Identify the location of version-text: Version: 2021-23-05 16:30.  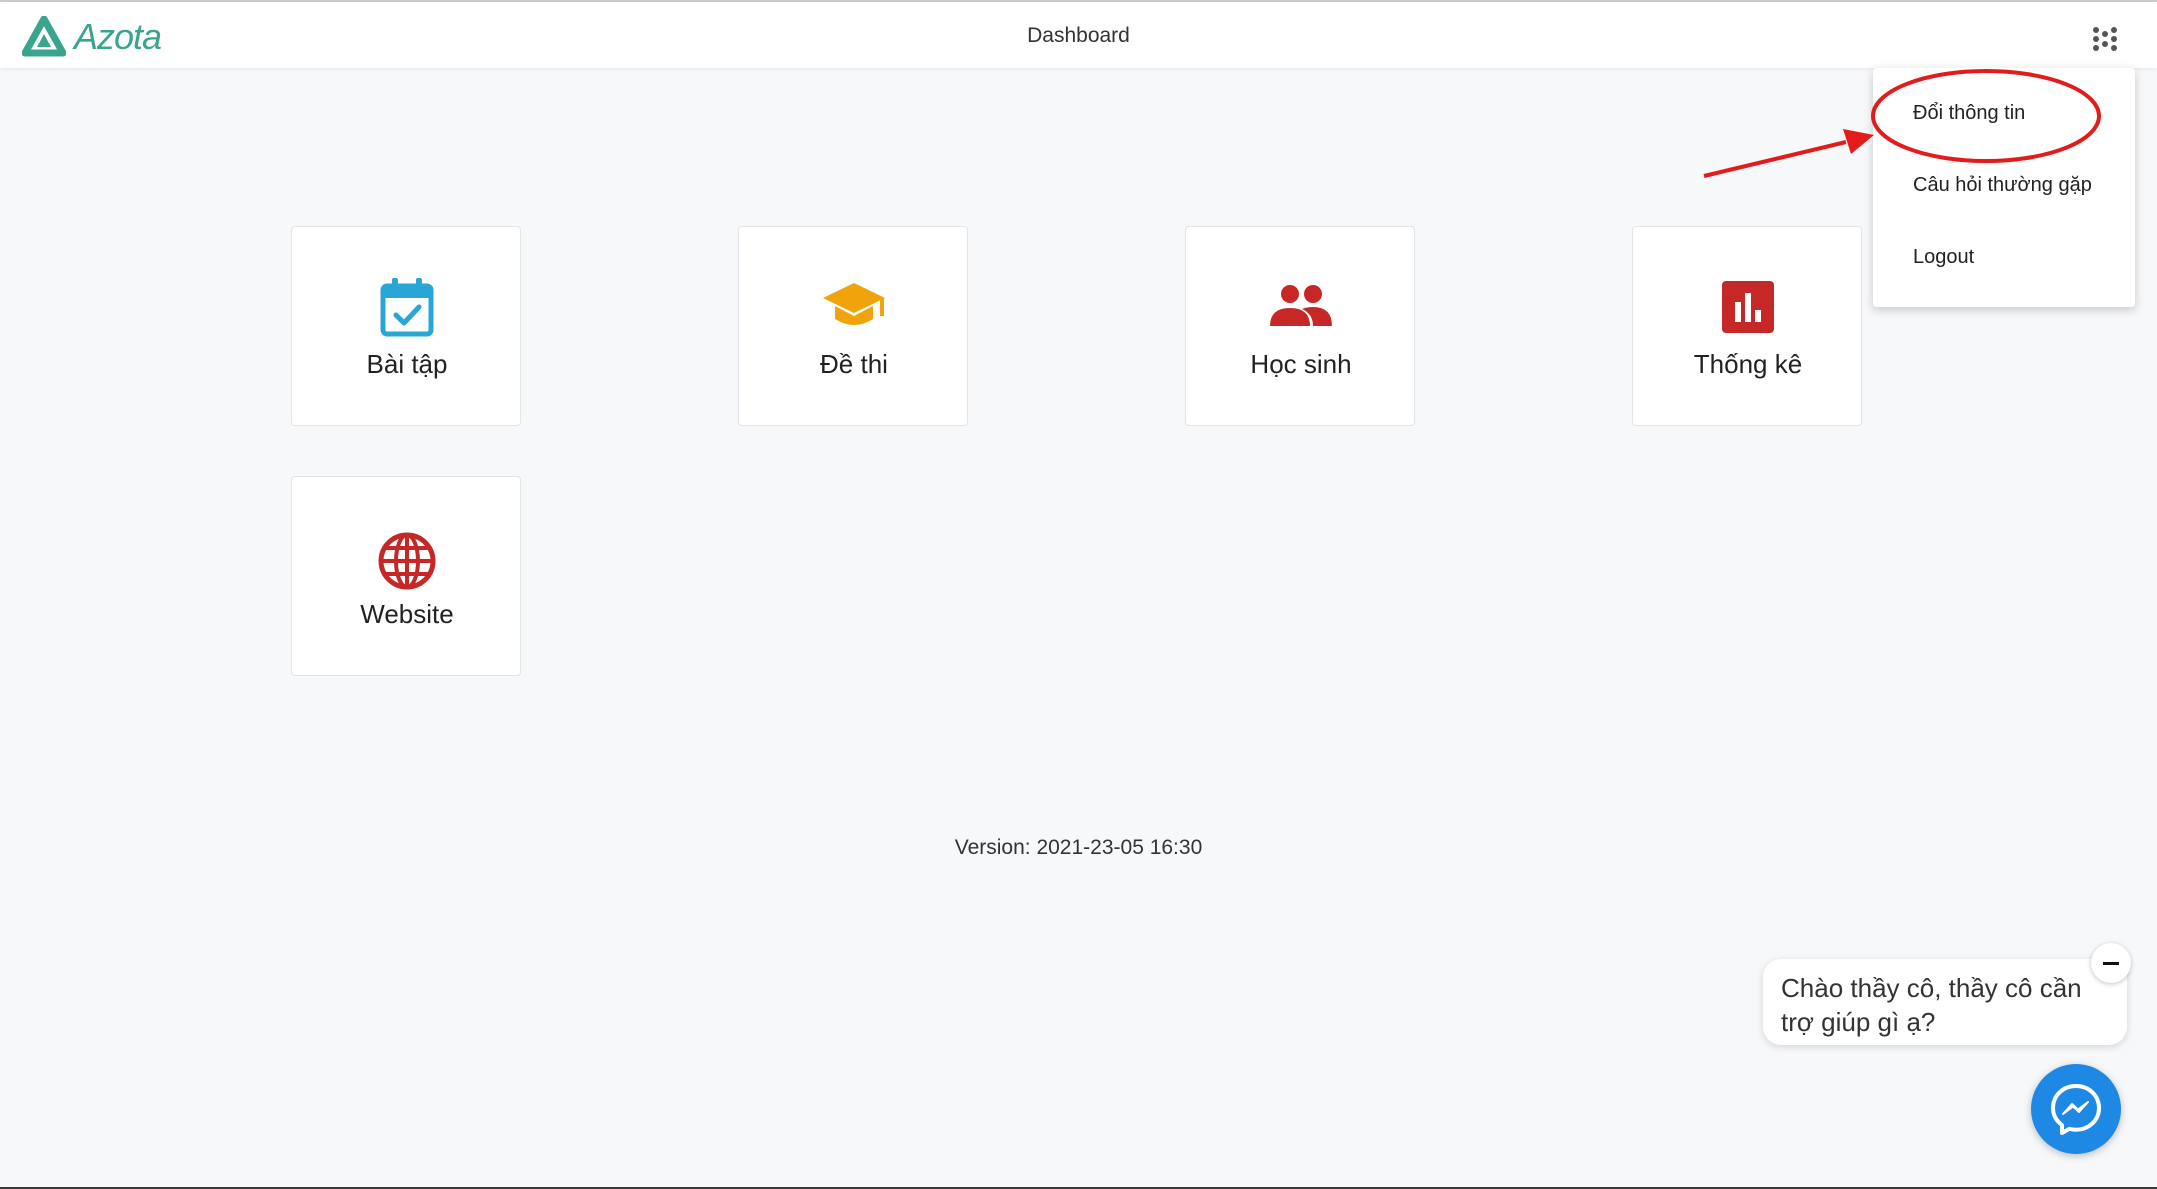
(1078, 847).